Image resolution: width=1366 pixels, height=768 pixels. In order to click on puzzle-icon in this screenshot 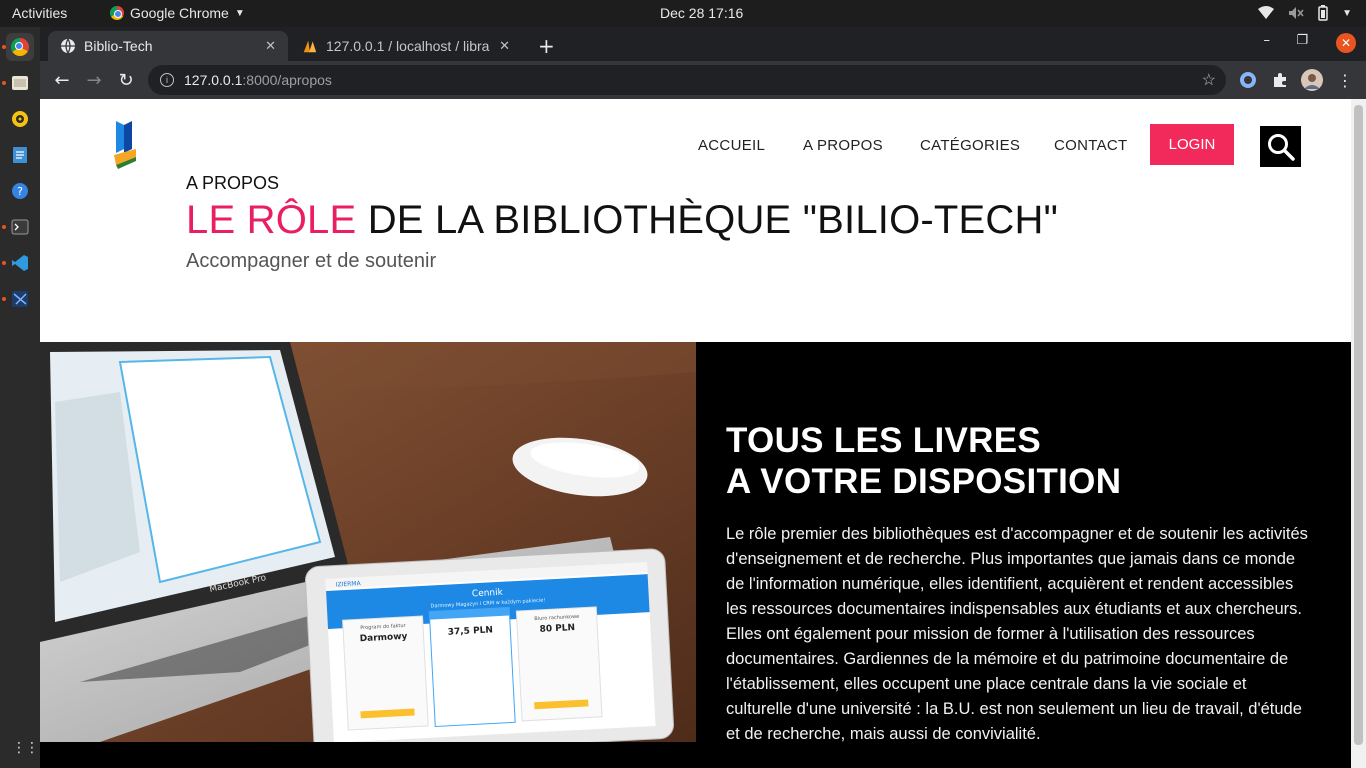, I will do `click(1280, 80)`.